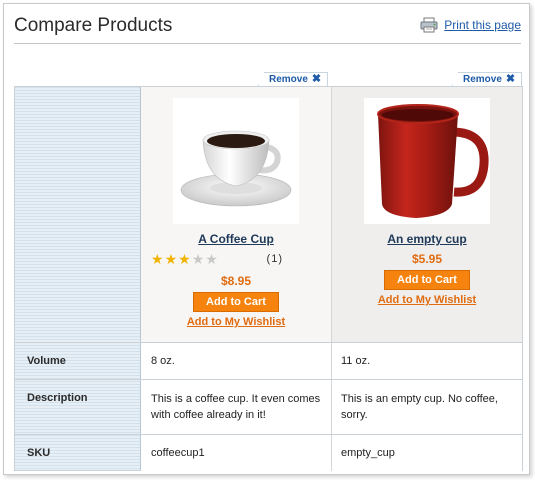 This screenshot has height=480, width=535. Describe the element at coordinates (39, 453) in the screenshot. I see `attribute-label: SKU` at that location.